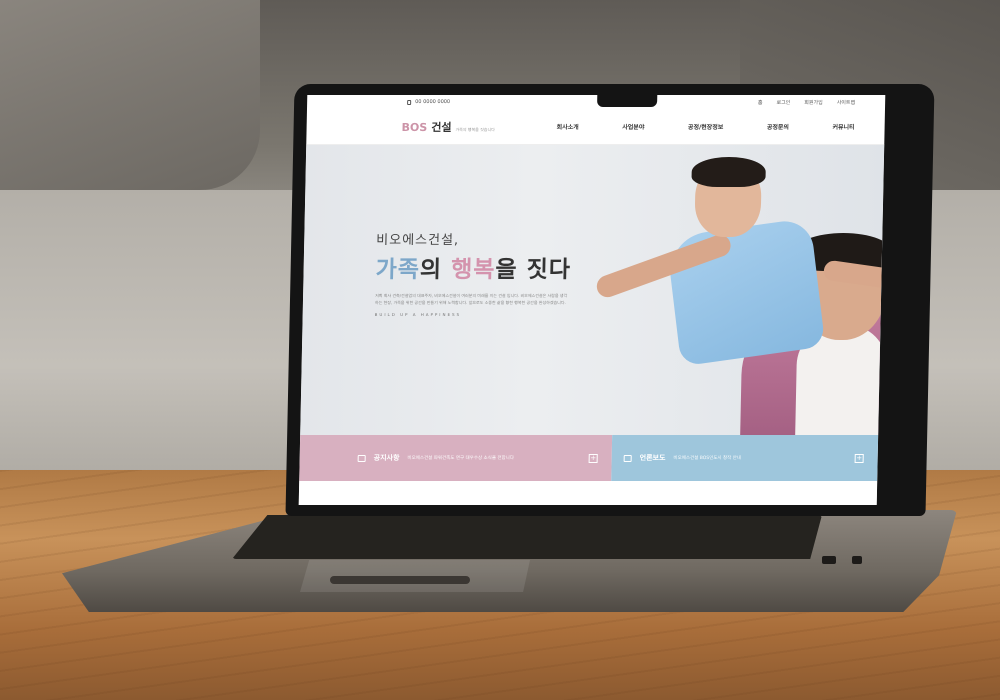 Image resolution: width=1000 pixels, height=700 pixels. What do you see at coordinates (728, 172) in the screenshot?
I see `child-hair` at bounding box center [728, 172].